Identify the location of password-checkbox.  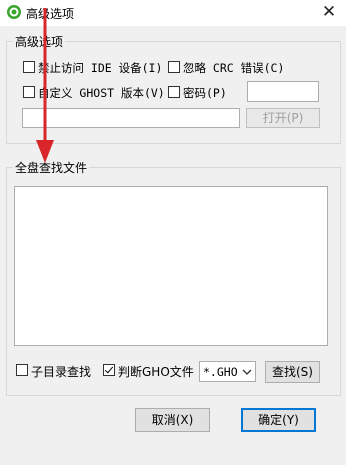
(174, 92).